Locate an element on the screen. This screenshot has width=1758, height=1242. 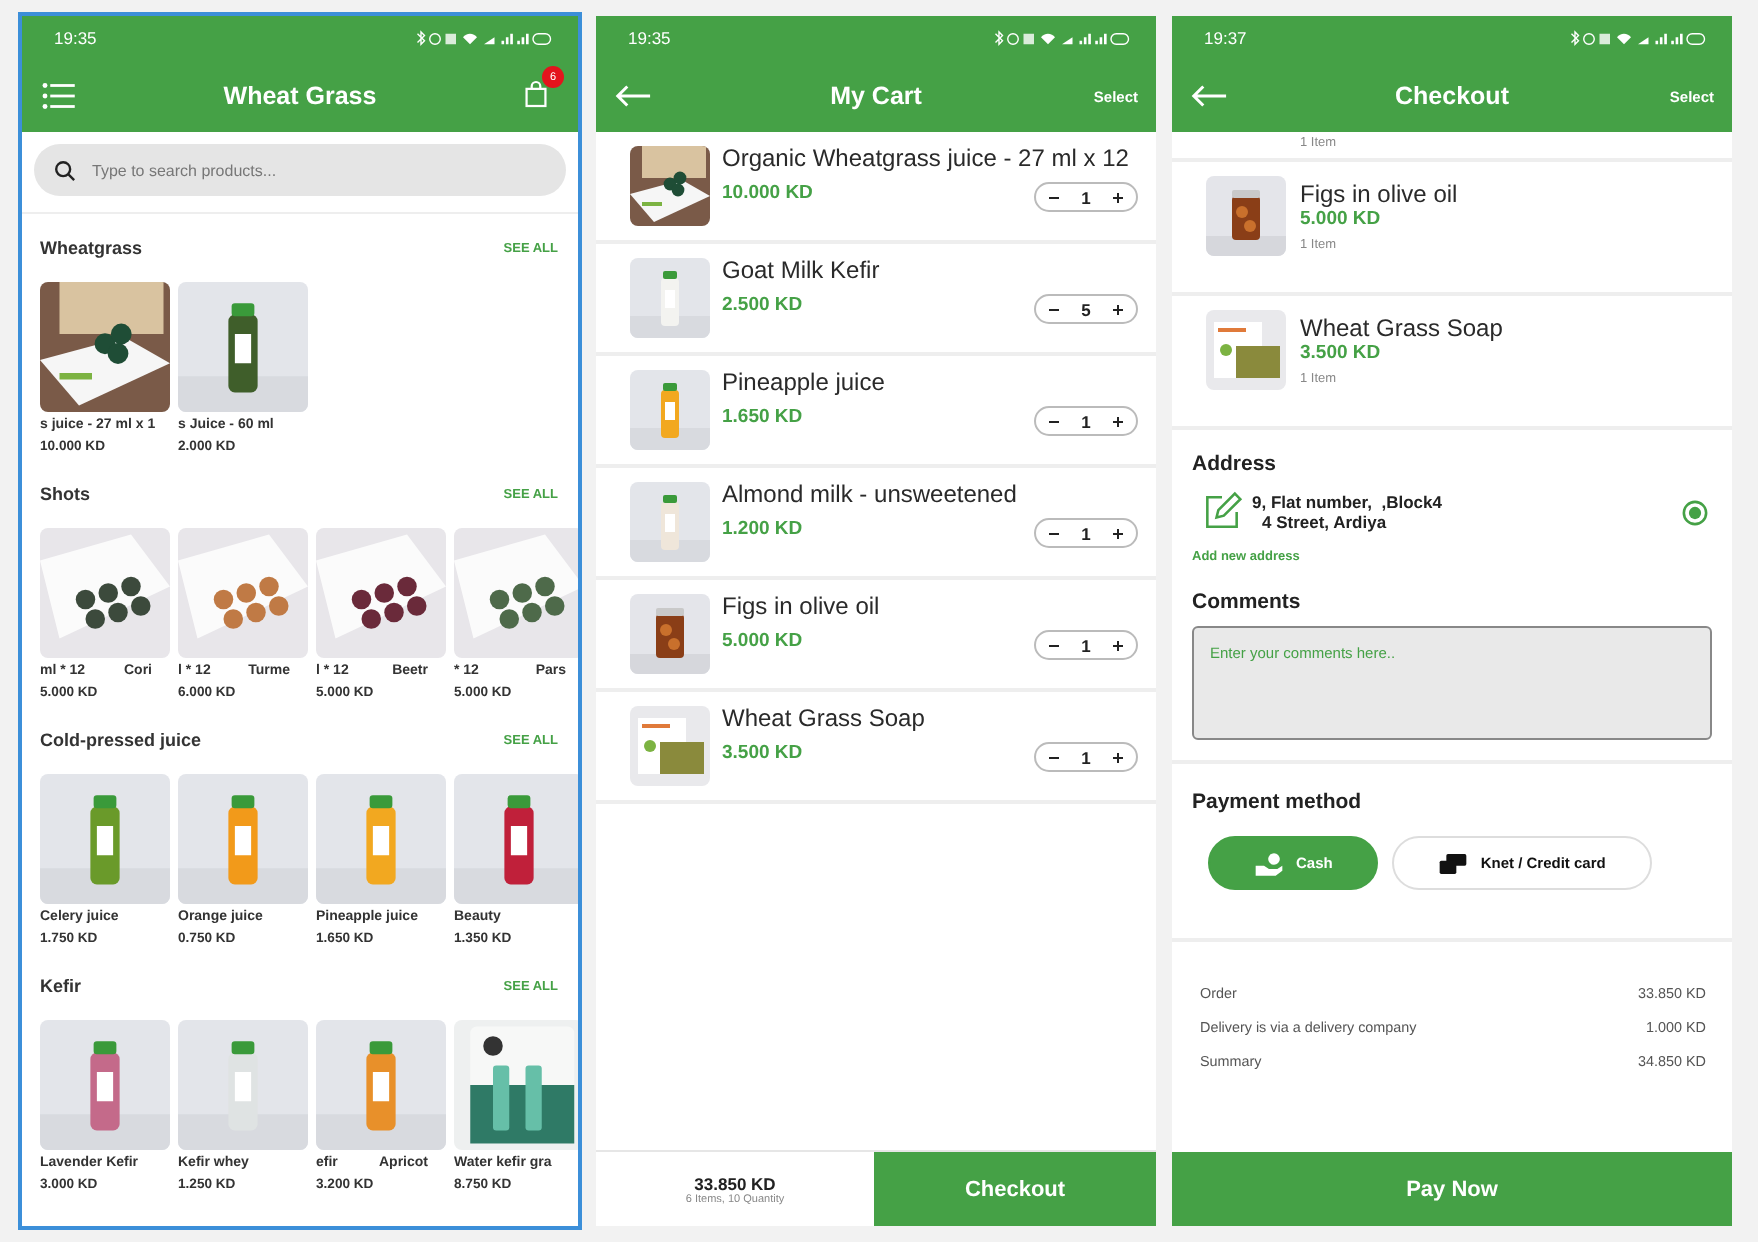
item-name: Goat Milk Kefir is located at coordinates (802, 270).